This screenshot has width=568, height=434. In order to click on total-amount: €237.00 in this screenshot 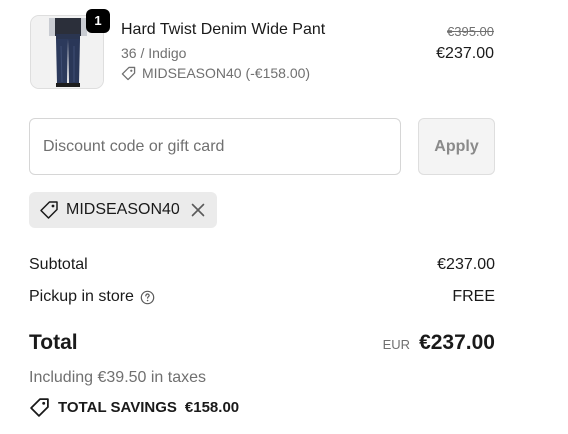, I will do `click(457, 342)`.